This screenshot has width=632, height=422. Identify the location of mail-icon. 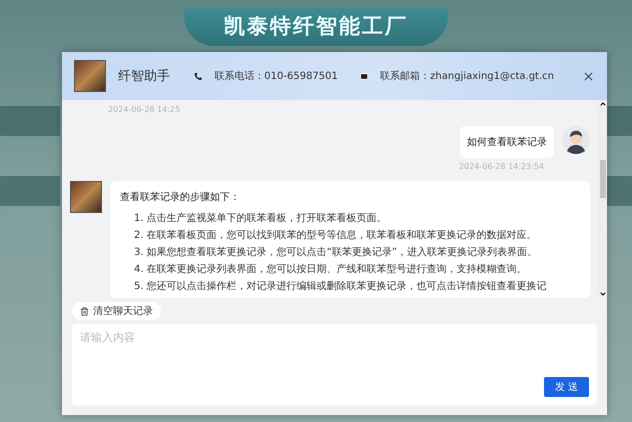
(364, 76).